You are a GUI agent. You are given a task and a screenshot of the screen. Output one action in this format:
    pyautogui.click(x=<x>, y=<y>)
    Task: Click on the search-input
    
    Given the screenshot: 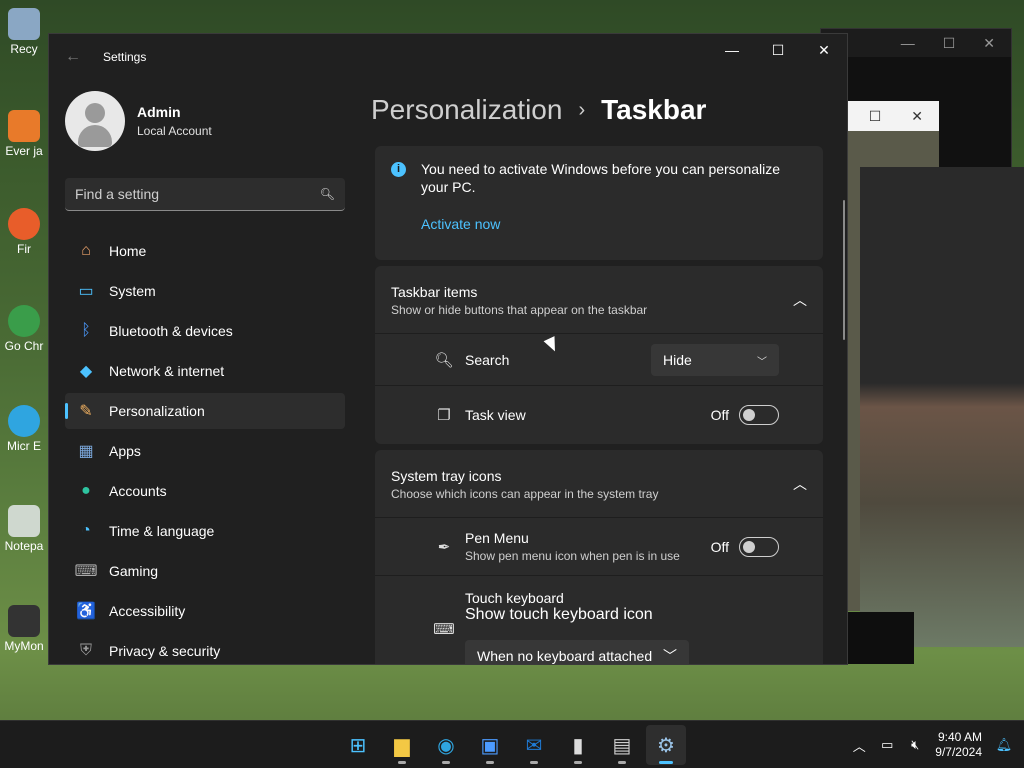 What is the action you would take?
    pyautogui.click(x=197, y=194)
    